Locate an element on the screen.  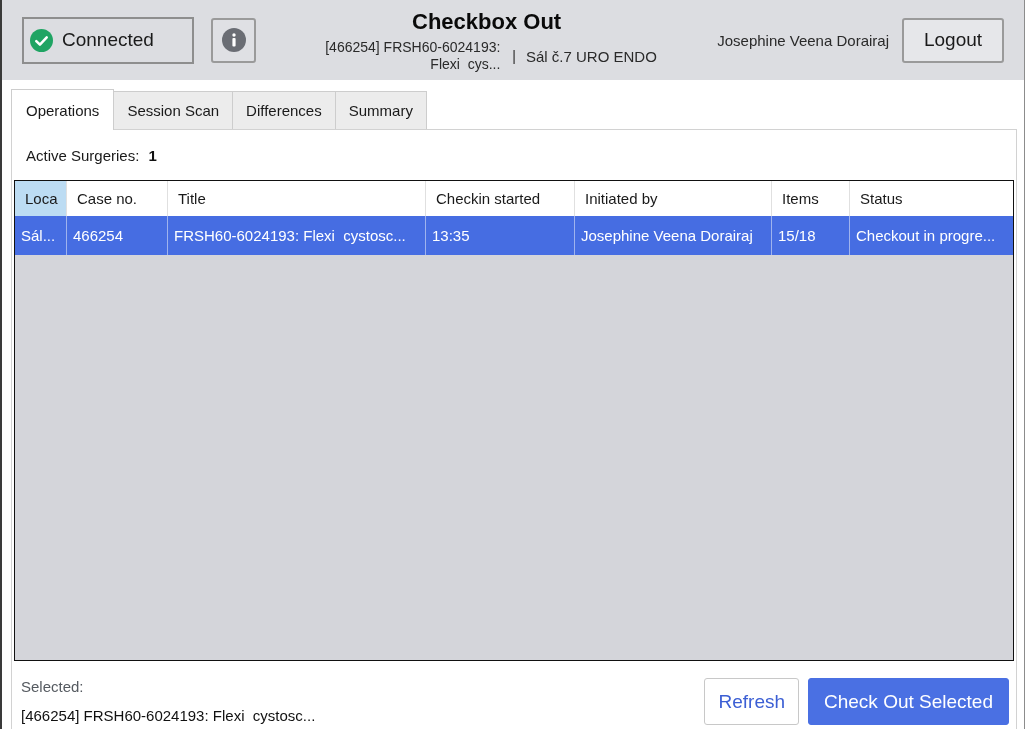
info-icon is located at coordinates (233, 40).